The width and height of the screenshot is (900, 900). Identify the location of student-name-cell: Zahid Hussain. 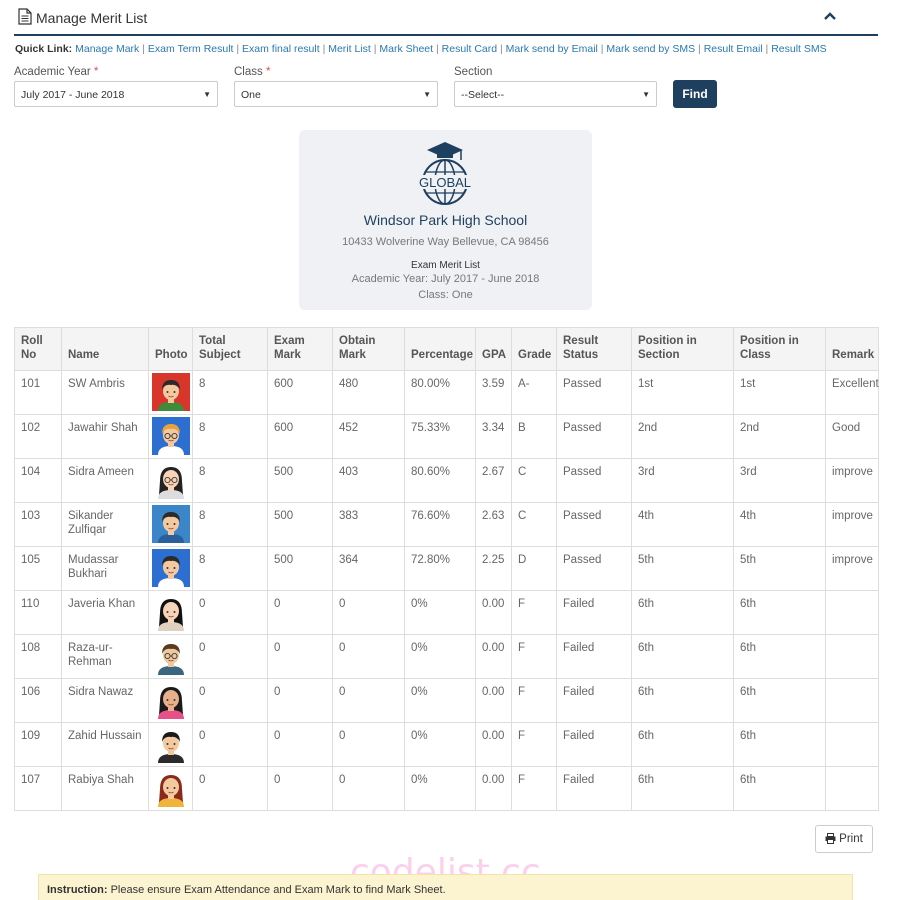
(105, 744).